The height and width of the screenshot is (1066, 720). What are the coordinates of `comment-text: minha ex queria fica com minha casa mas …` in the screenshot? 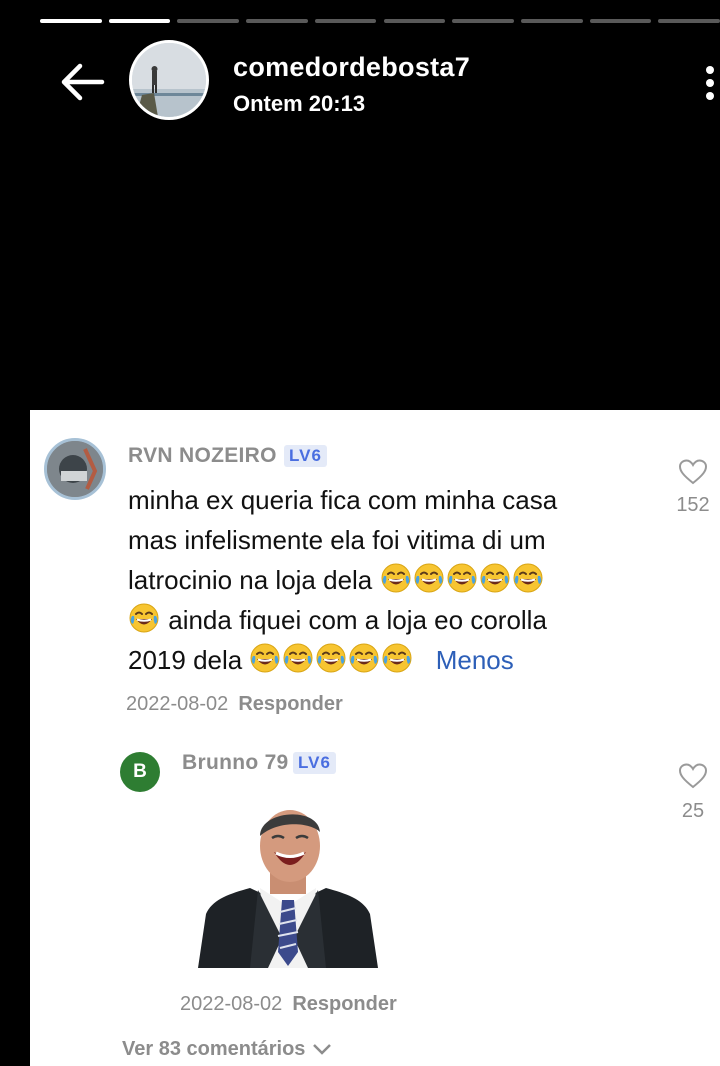 It's located at (388, 580).